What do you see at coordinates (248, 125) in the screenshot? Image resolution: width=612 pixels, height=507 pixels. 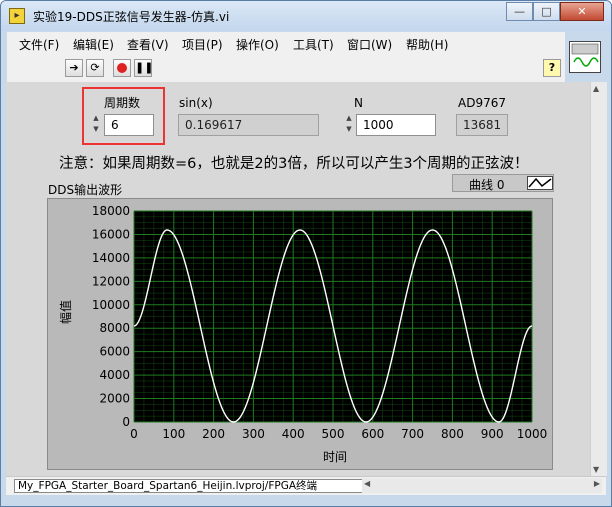 I see `sin-indicator: 0.169617` at bounding box center [248, 125].